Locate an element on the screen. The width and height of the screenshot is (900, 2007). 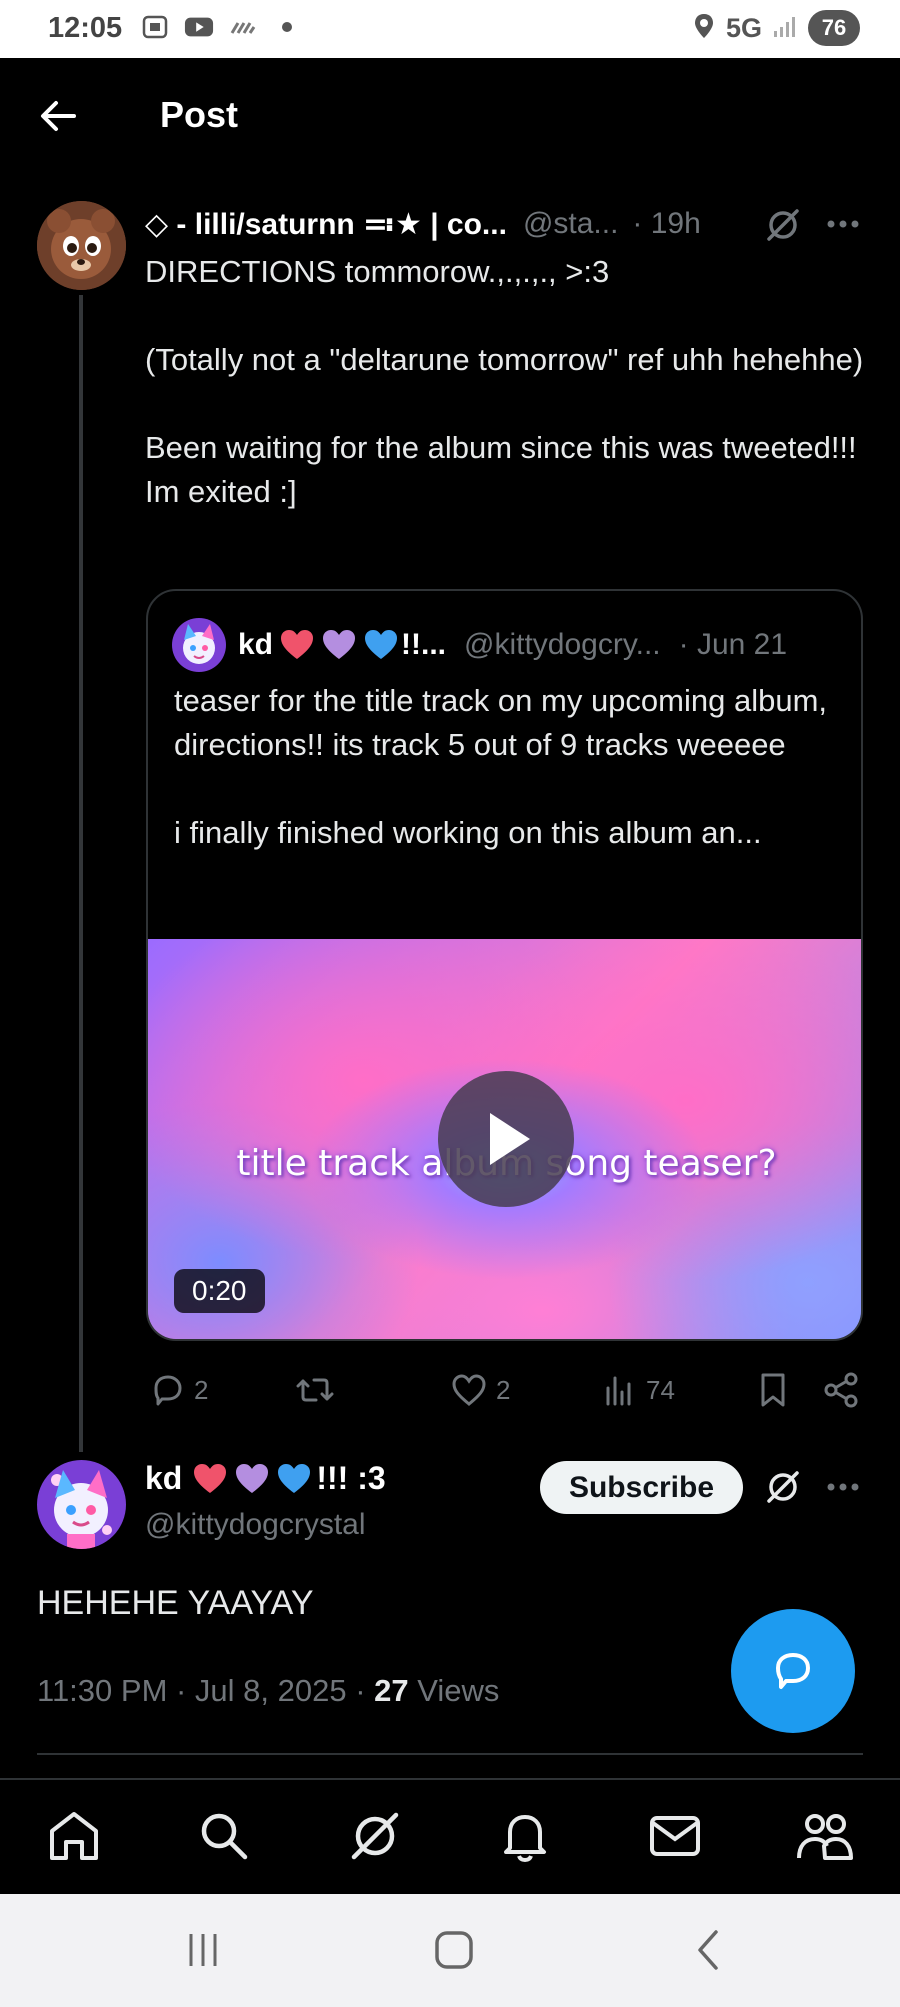
status-right: 5G 76 is located at coordinates (776, 28).